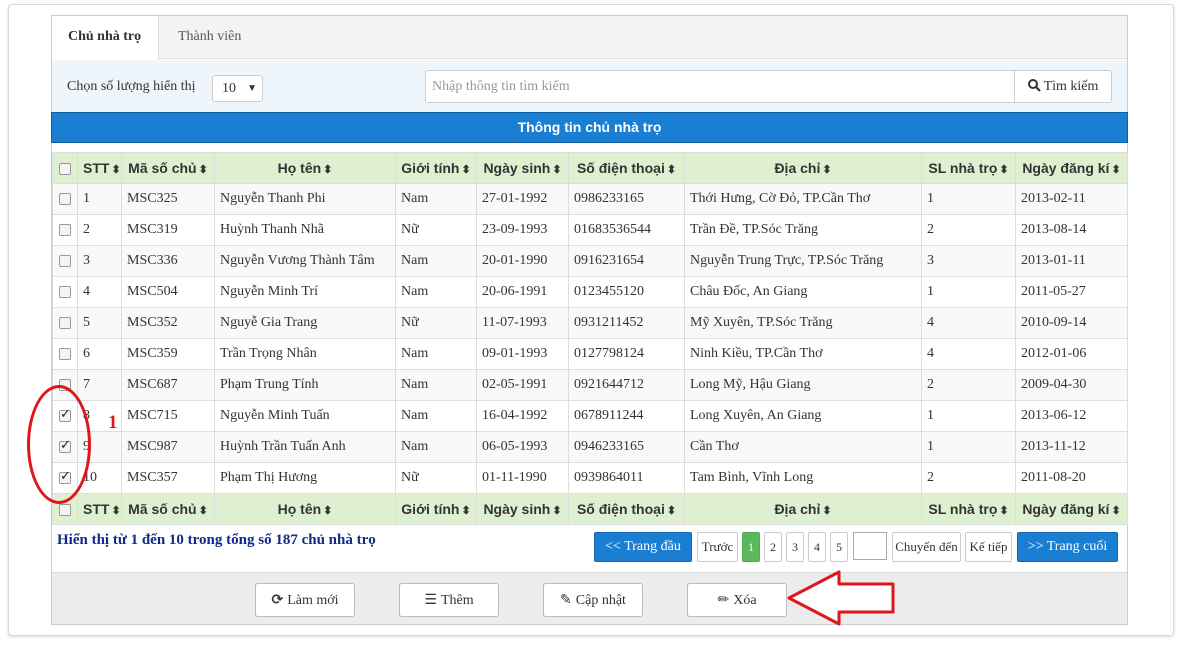 The height and width of the screenshot is (646, 1182). I want to click on page-button-2: 2, so click(773, 547).